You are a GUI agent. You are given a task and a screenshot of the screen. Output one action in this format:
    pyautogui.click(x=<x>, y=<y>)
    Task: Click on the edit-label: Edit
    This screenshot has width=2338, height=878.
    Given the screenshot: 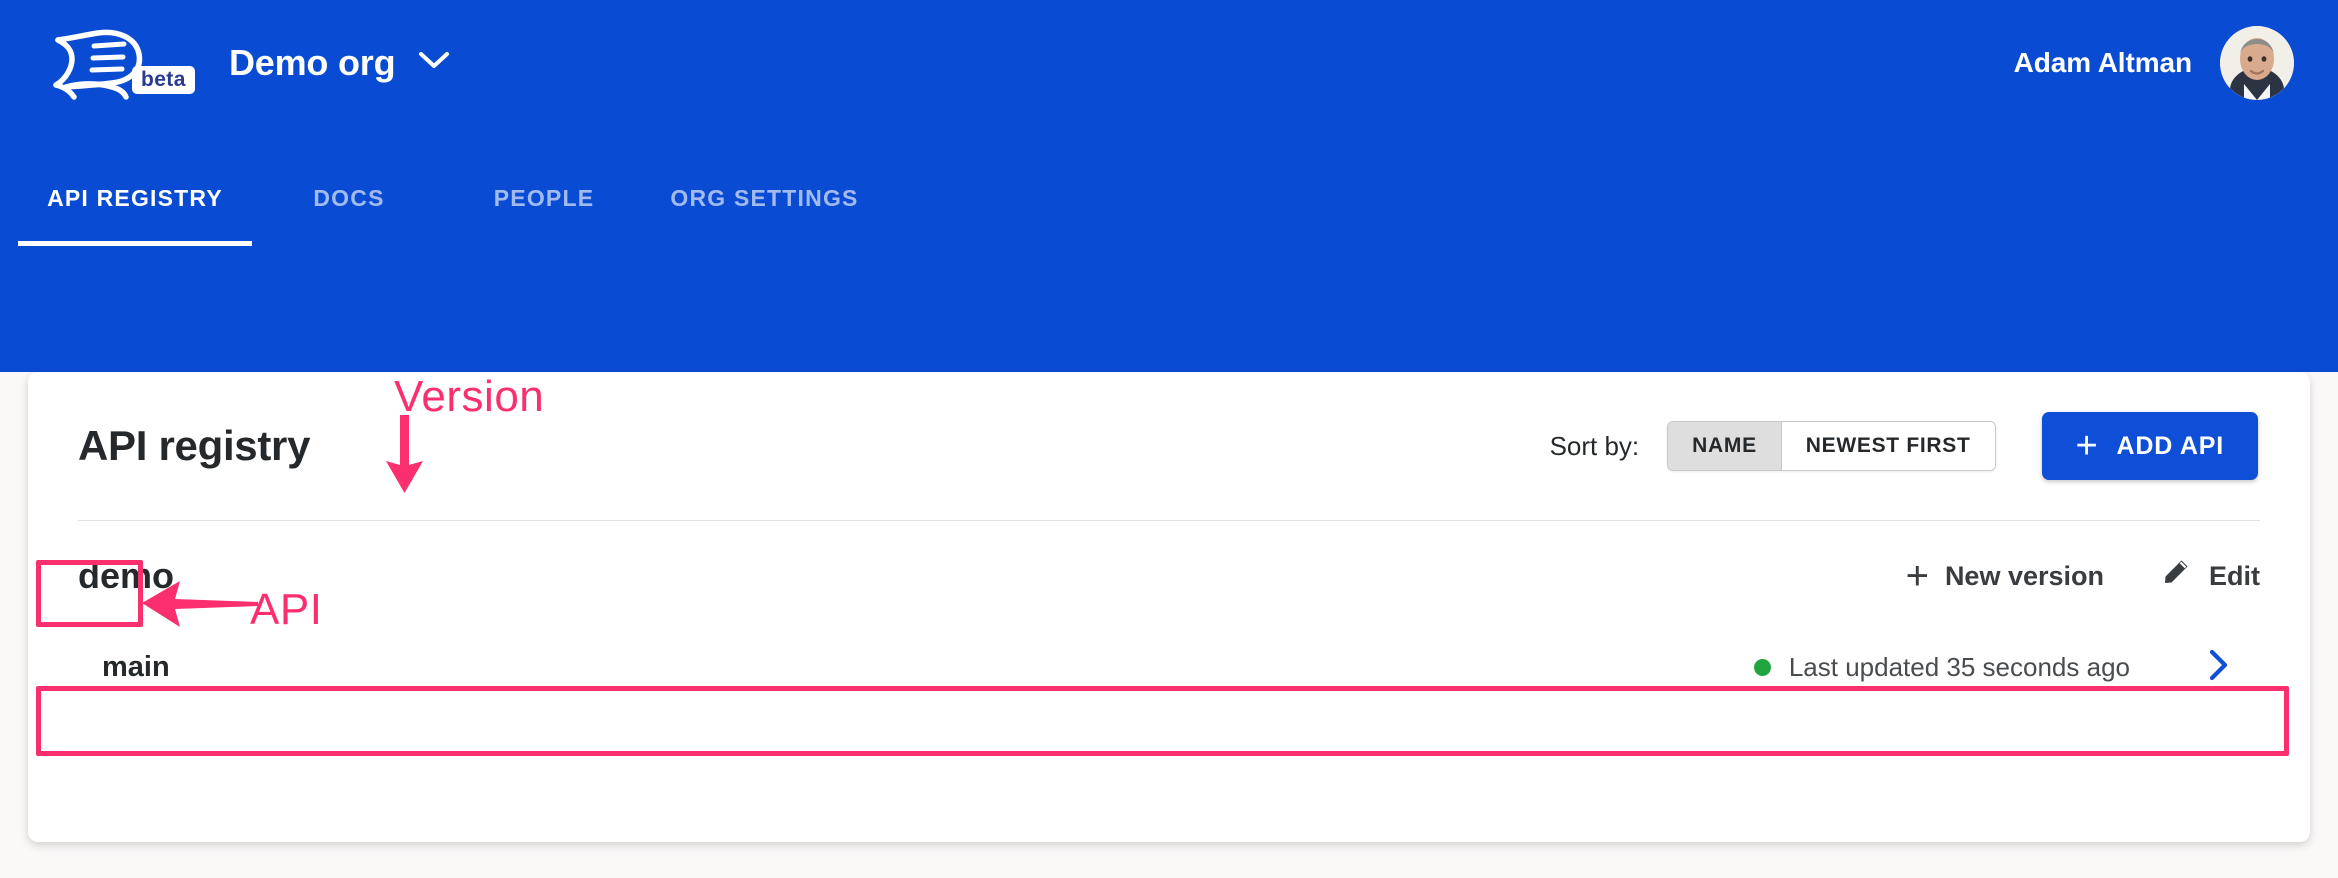 What is the action you would take?
    pyautogui.click(x=2234, y=575)
    